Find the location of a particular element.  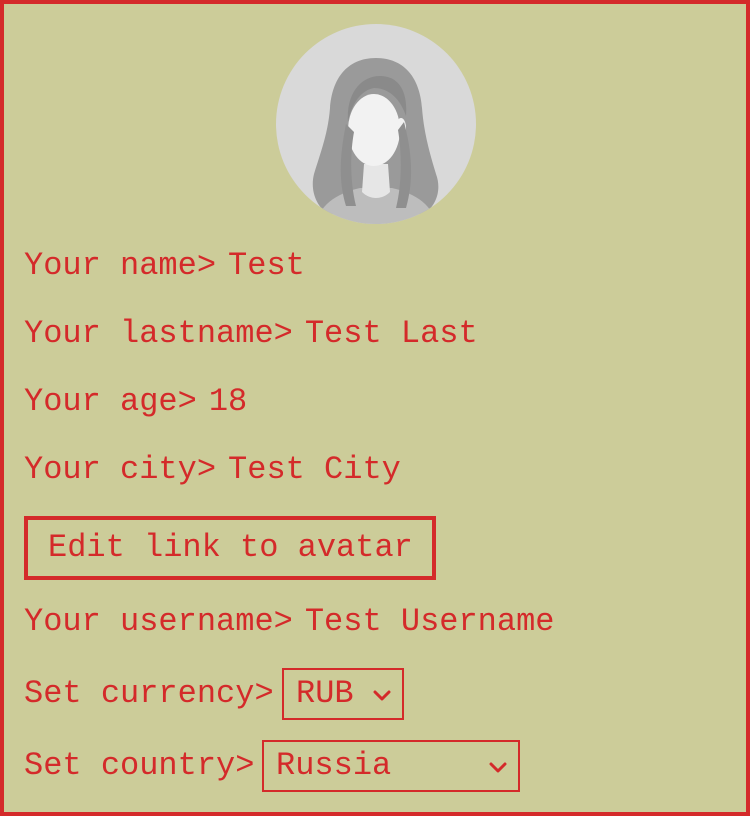

age-value: 18 is located at coordinates (228, 401).